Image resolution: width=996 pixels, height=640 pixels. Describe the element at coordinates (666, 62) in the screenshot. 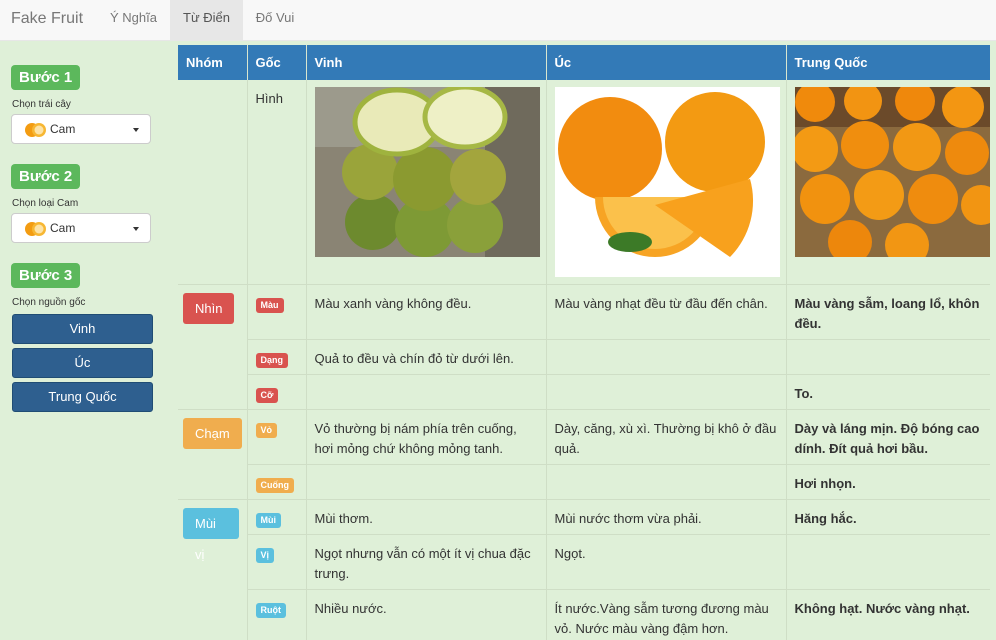

I see `header-uc: Úc` at that location.